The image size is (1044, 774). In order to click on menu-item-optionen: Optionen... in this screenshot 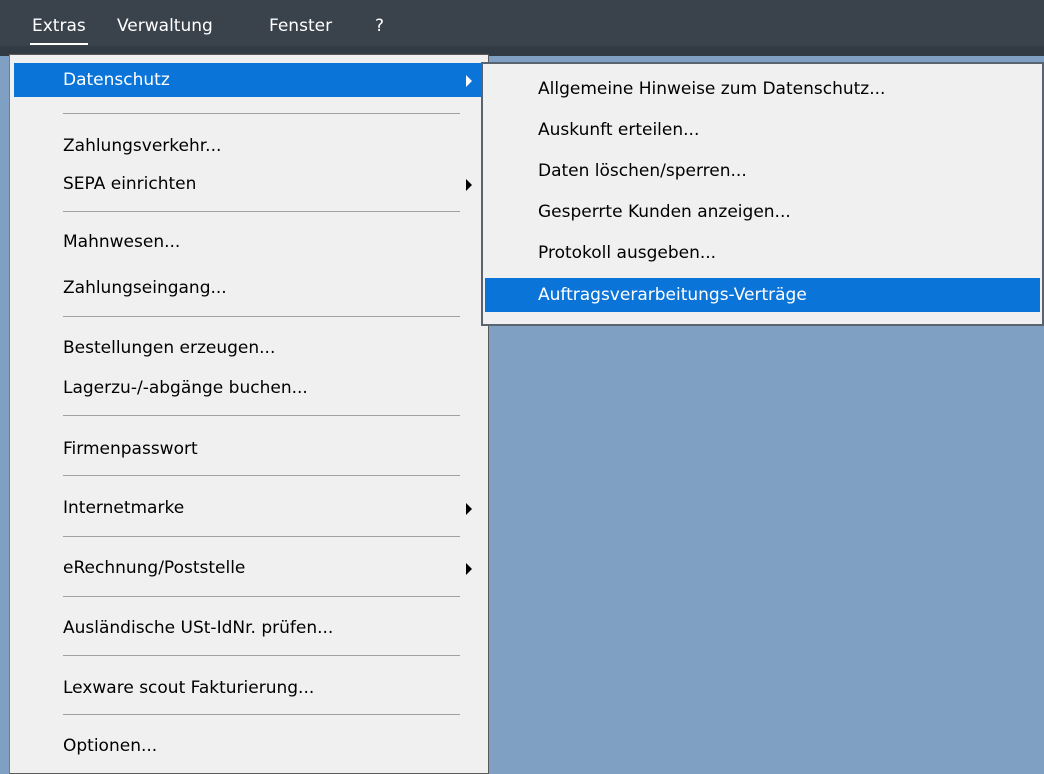, I will do `click(249, 746)`.